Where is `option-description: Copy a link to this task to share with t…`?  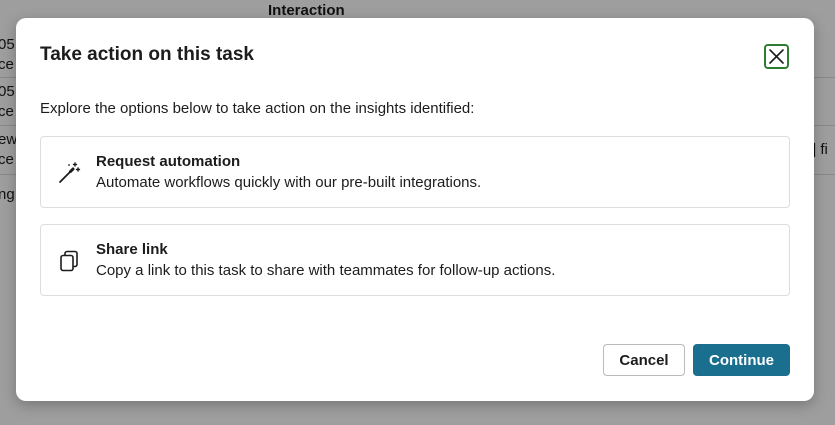 option-description: Copy a link to this task to share with t… is located at coordinates (326, 270).